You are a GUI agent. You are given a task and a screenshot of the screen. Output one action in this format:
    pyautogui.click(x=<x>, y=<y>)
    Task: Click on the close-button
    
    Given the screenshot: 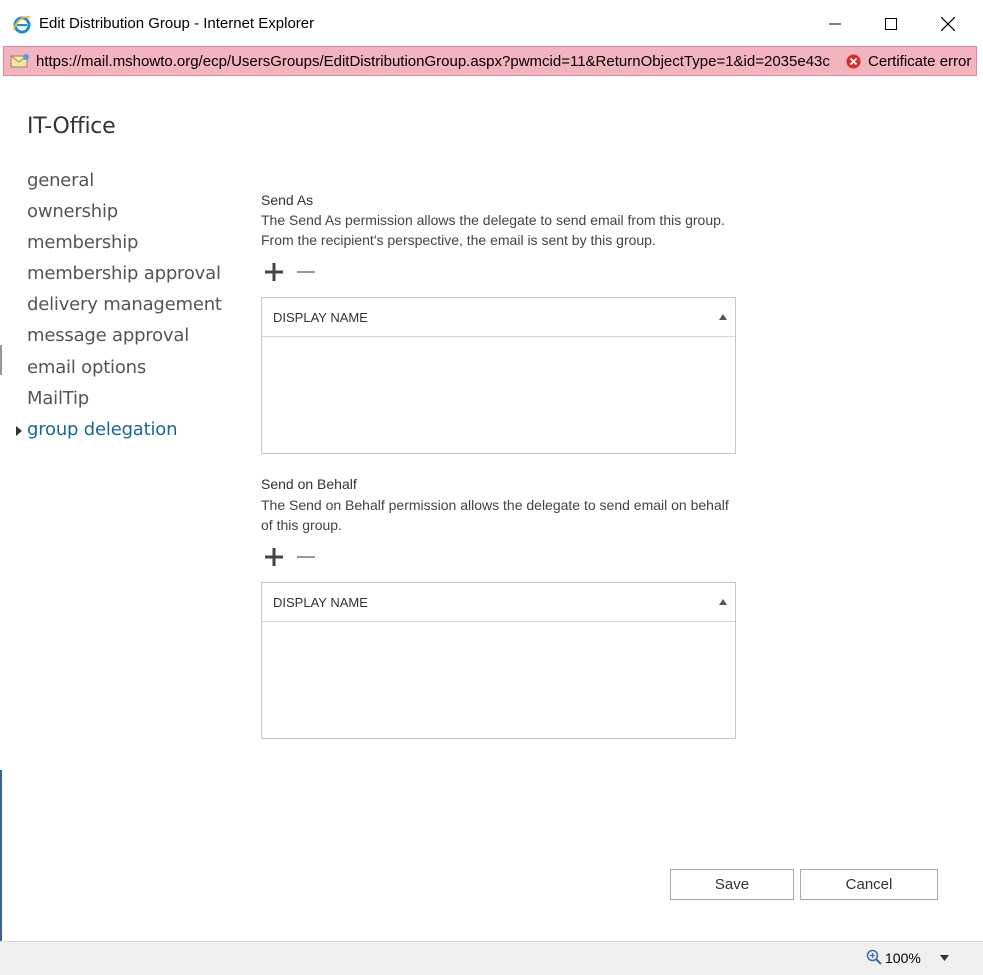 What is the action you would take?
    pyautogui.click(x=948, y=24)
    